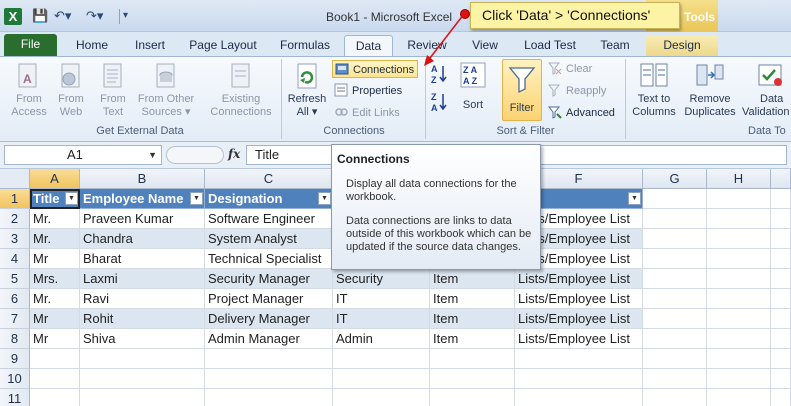 This screenshot has height=406, width=791. What do you see at coordinates (15, 359) in the screenshot?
I see `row-header: 9` at bounding box center [15, 359].